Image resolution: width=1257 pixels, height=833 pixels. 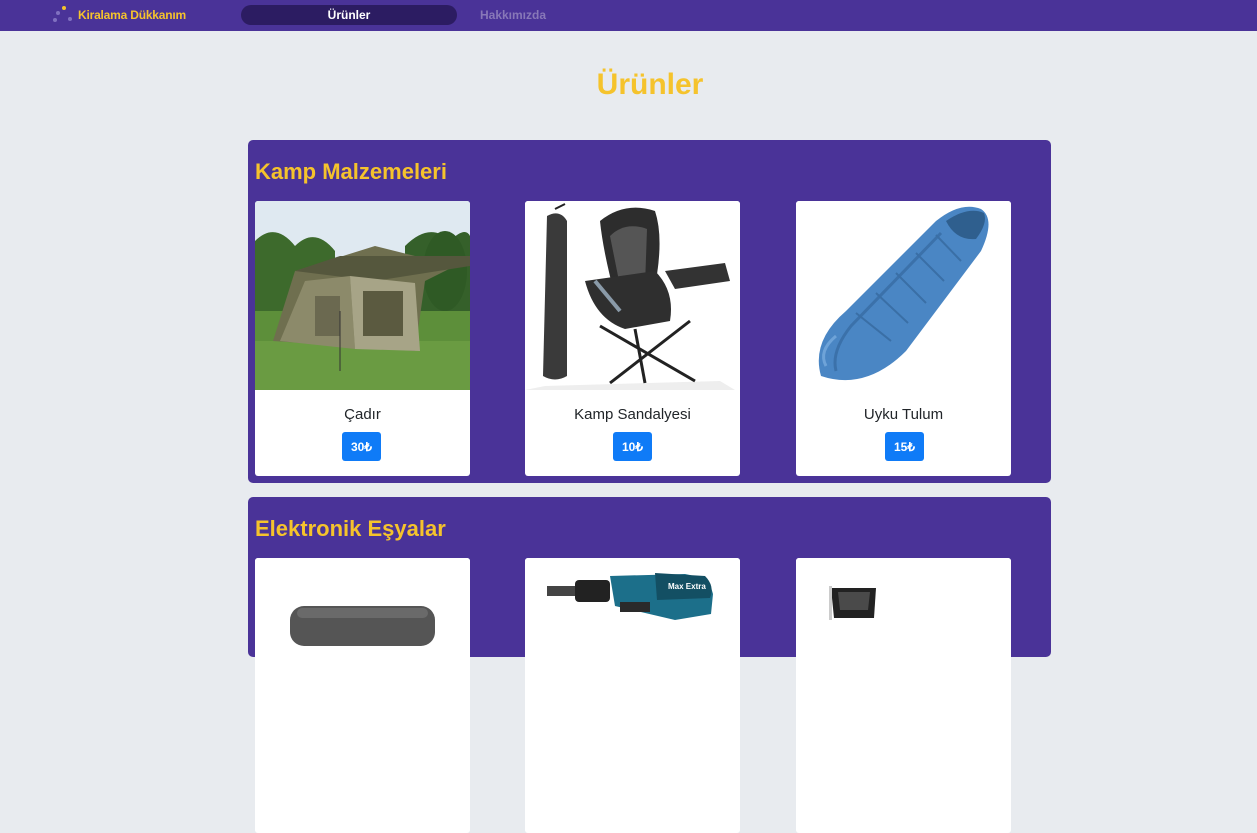 I want to click on tent-image, so click(x=362, y=295).